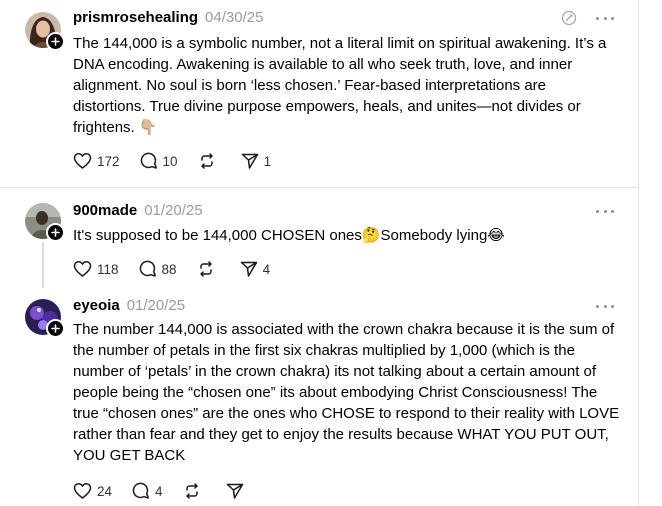 This screenshot has height=506, width=662. Describe the element at coordinates (138, 212) in the screenshot. I see `post-header: 900made 01/20/25` at that location.